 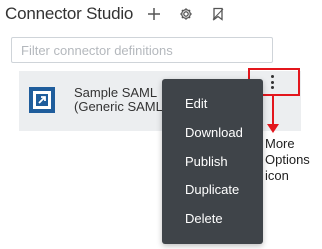 What do you see at coordinates (118, 106) in the screenshot?
I see `connector-subtitle: (Generic SAML` at bounding box center [118, 106].